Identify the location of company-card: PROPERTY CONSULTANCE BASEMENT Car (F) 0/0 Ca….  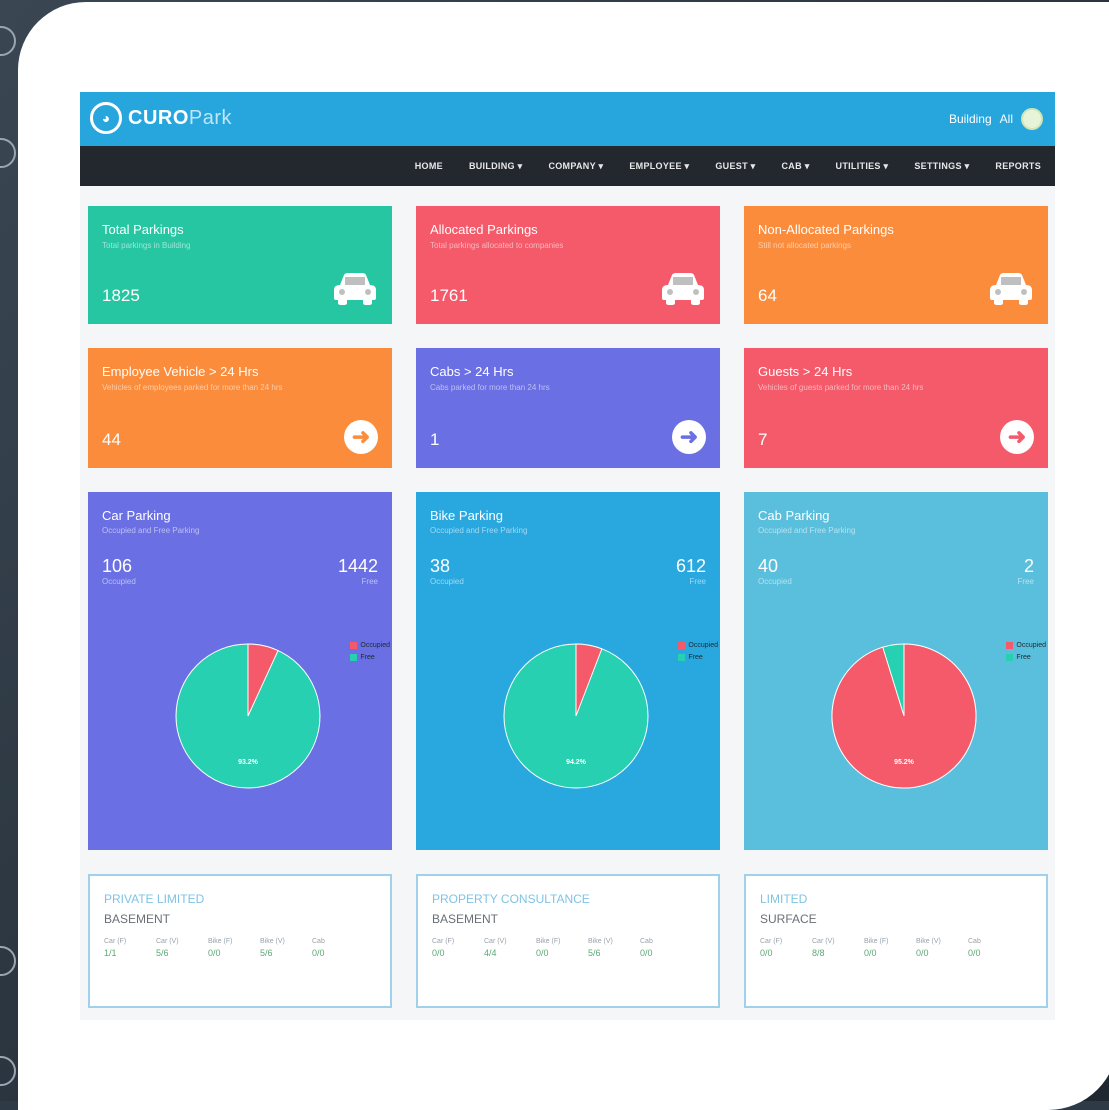
(568, 941).